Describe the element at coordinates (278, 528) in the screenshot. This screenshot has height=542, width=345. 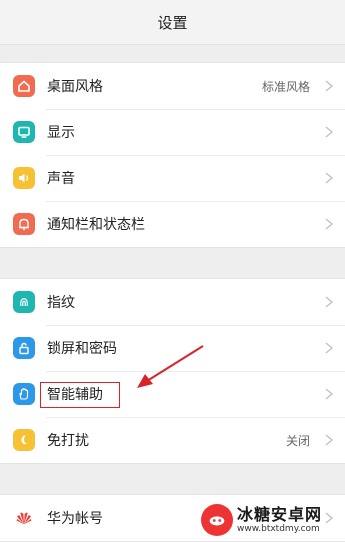
I see `watermark-url: www.btxtdmy.com` at that location.